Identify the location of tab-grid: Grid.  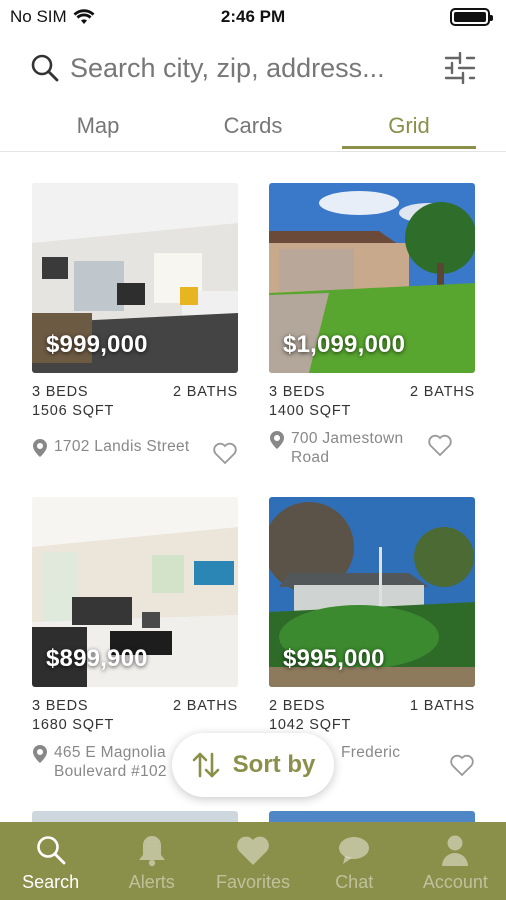
(409, 125).